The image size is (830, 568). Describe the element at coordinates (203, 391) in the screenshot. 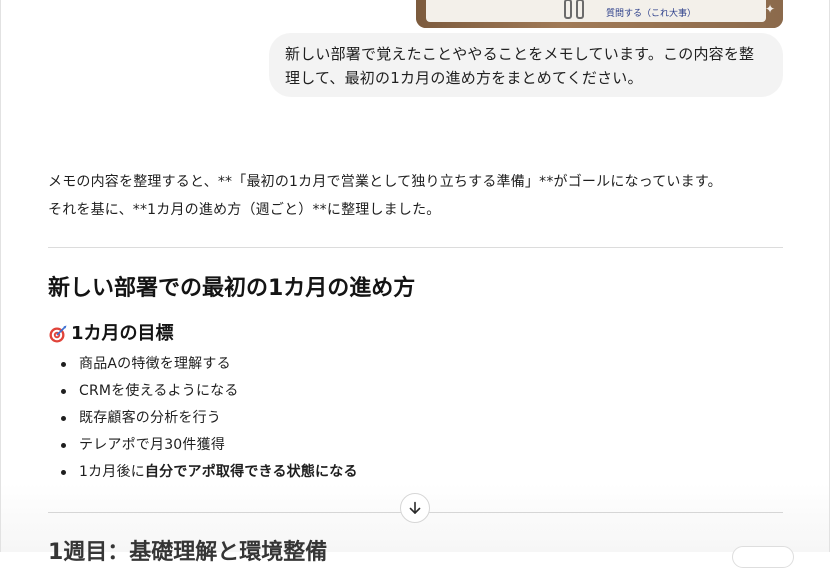

I see `list-item: CRMを使えるようになる` at that location.